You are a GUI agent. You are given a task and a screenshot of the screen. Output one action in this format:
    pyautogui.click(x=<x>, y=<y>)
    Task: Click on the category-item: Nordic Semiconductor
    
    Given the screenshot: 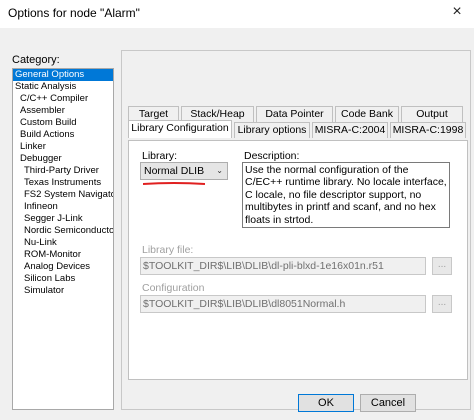 What is the action you would take?
    pyautogui.click(x=63, y=231)
    